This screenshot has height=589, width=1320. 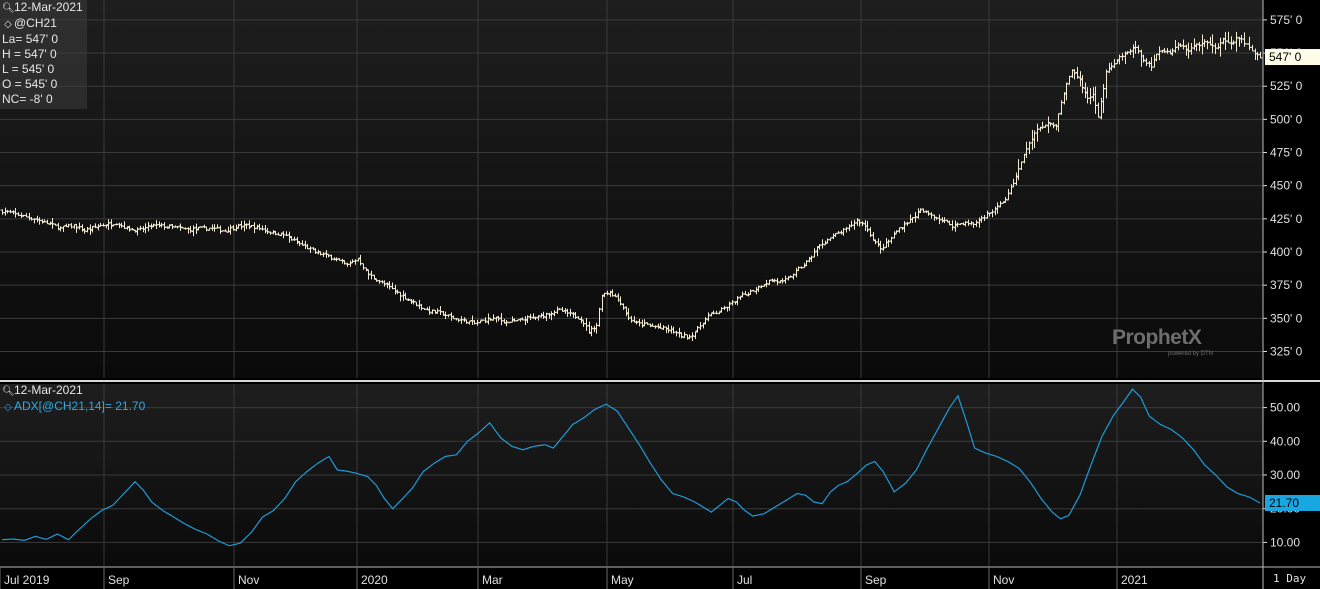 I want to click on month-label: Jul, so click(x=744, y=580).